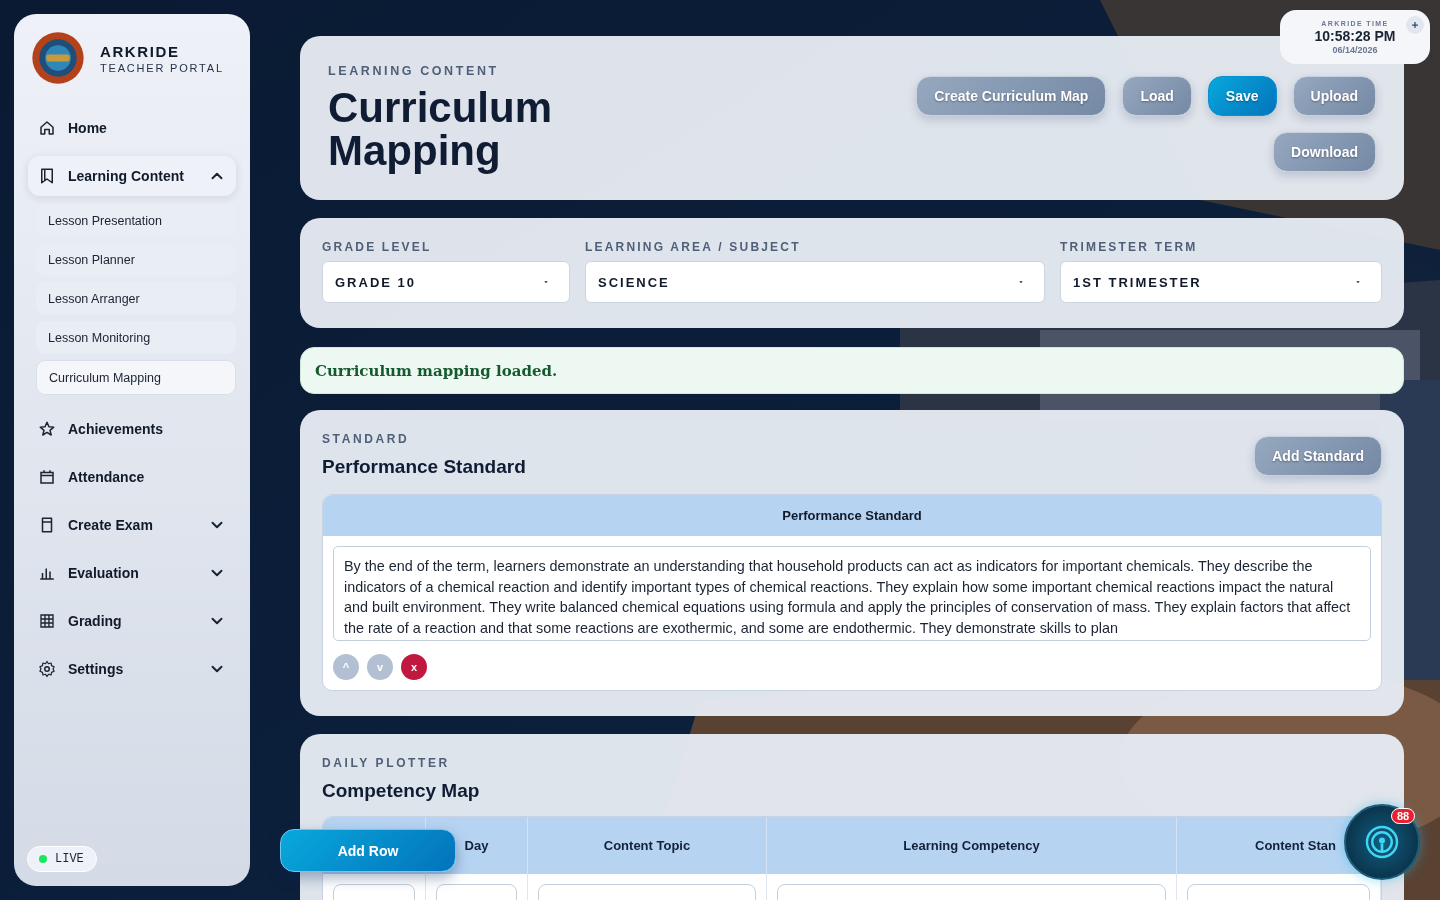  I want to click on submenu-item: Lesson Monitoring, so click(136, 337).